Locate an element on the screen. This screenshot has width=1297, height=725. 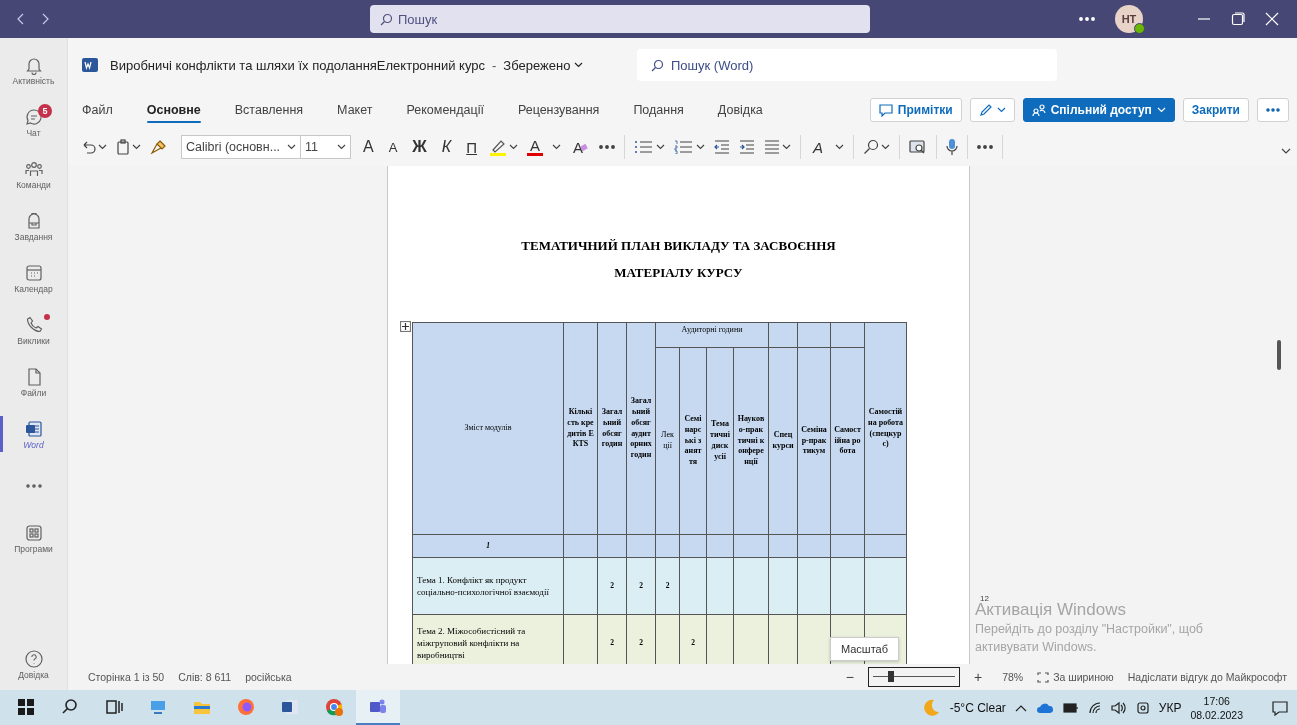
search-field: Пошук is located at coordinates (620, 19).